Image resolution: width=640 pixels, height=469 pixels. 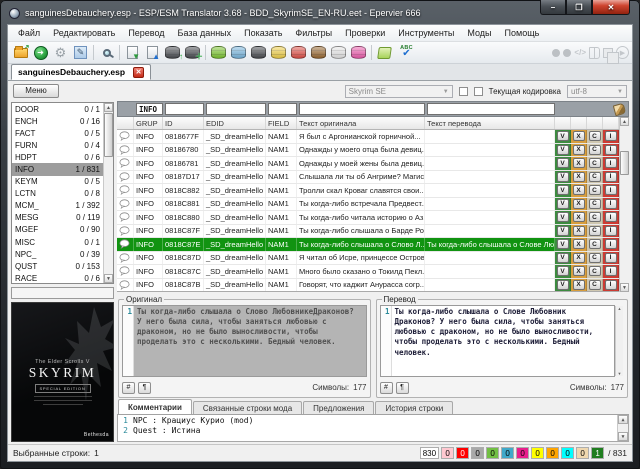 What do you see at coordinates (298, 53) in the screenshot?
I see `db-red-button` at bounding box center [298, 53].